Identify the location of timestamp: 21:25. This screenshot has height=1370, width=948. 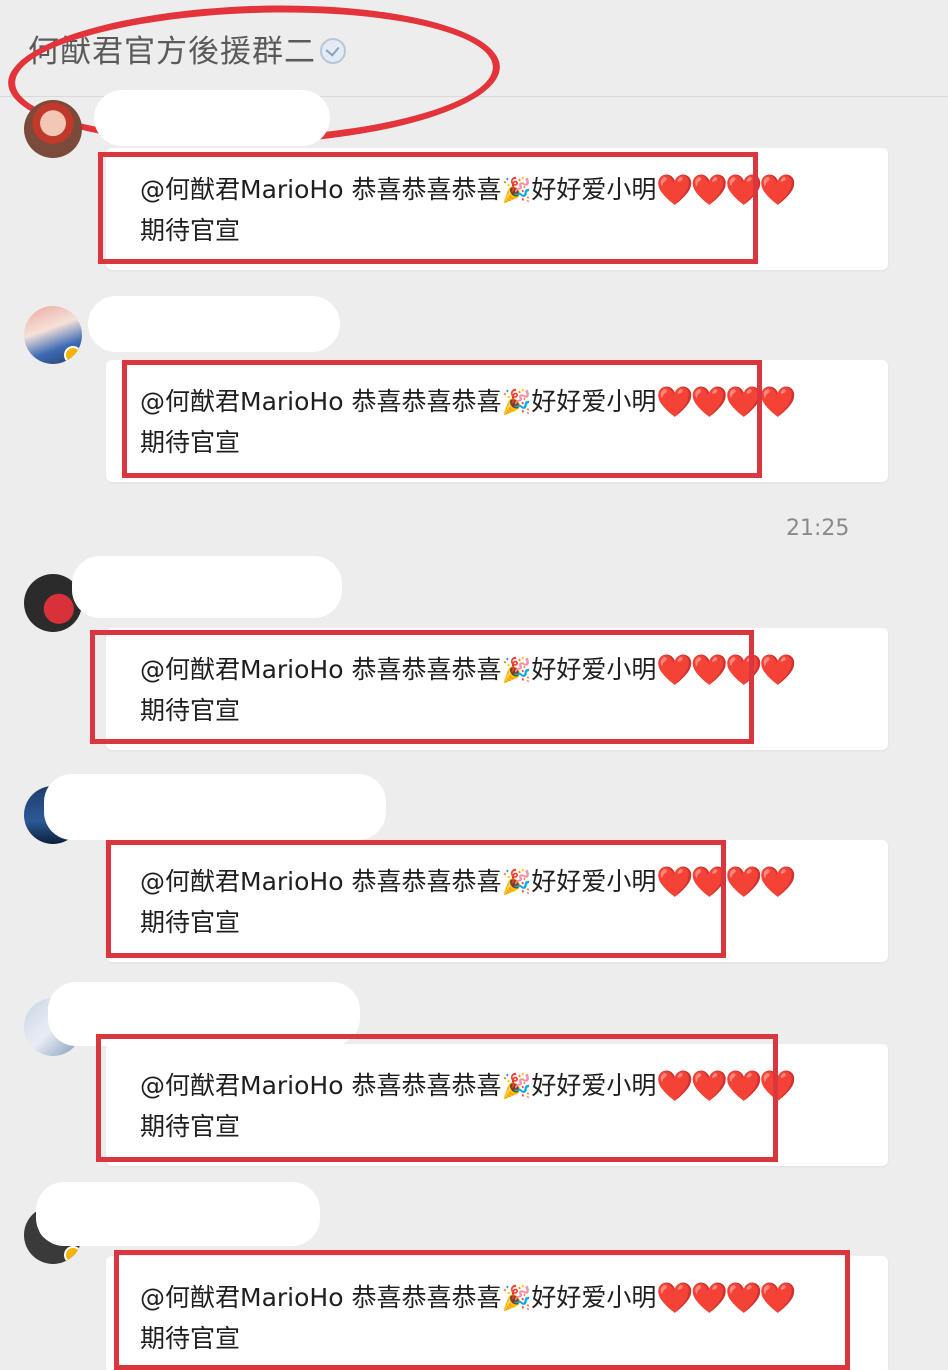
(818, 528).